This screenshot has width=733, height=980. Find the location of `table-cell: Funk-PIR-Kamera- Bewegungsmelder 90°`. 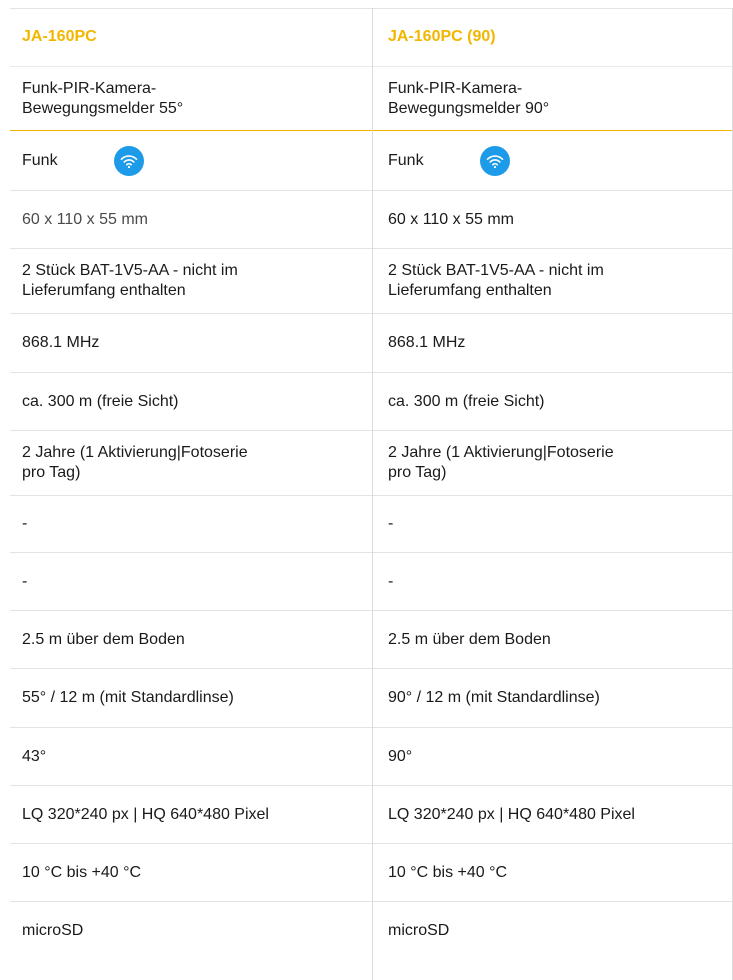

table-cell: Funk-PIR-Kamera- Bewegungsmelder 90° is located at coordinates (469, 98).